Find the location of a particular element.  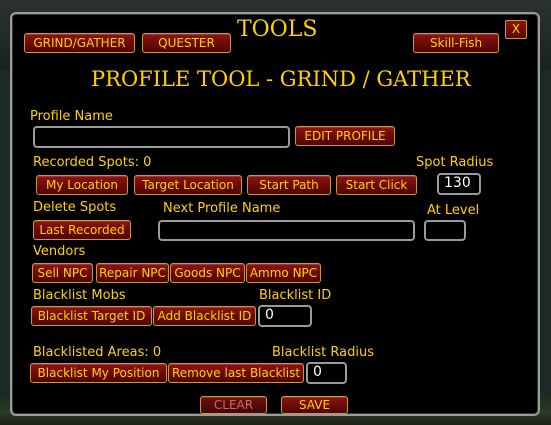

goods-npc-button: Goods NPC is located at coordinates (207, 273).